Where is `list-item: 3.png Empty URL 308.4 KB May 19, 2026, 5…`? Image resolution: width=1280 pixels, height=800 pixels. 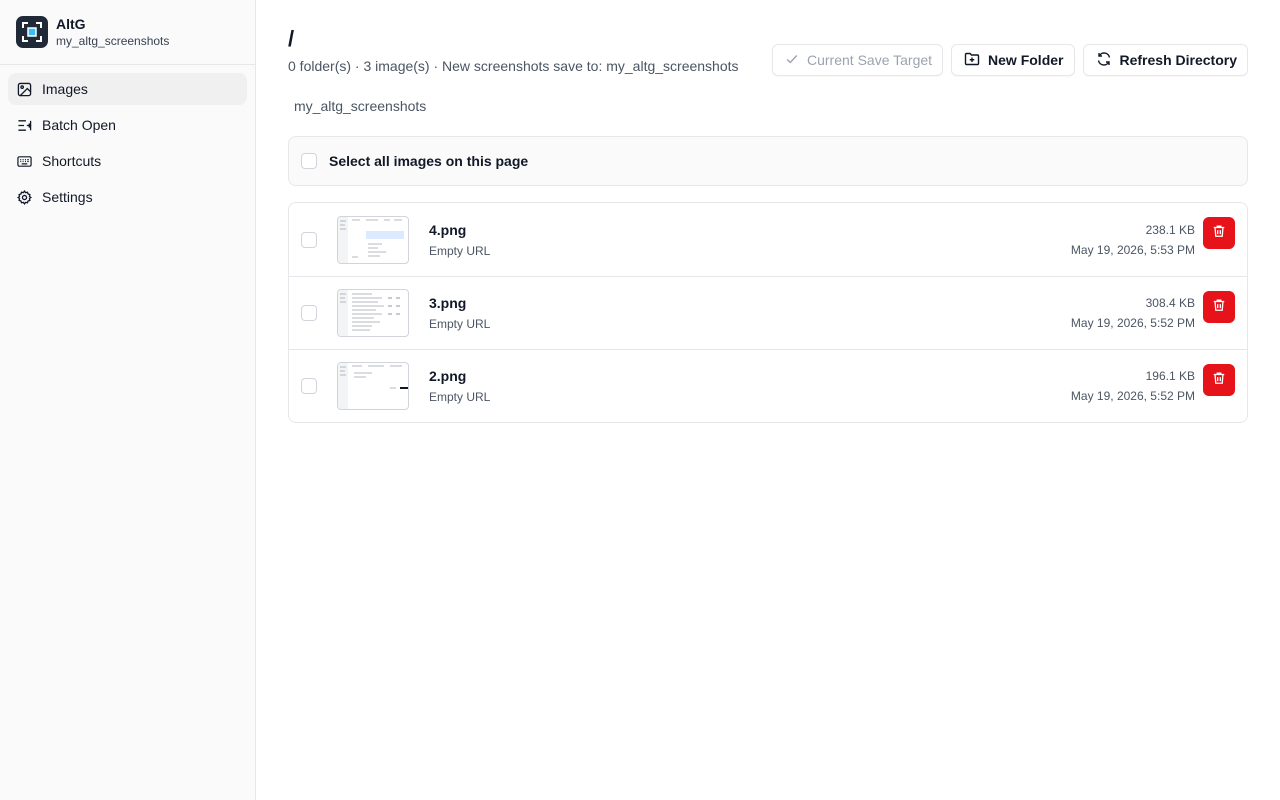
list-item: 3.png Empty URL 308.4 KB May 19, 2026, 5… is located at coordinates (768, 312).